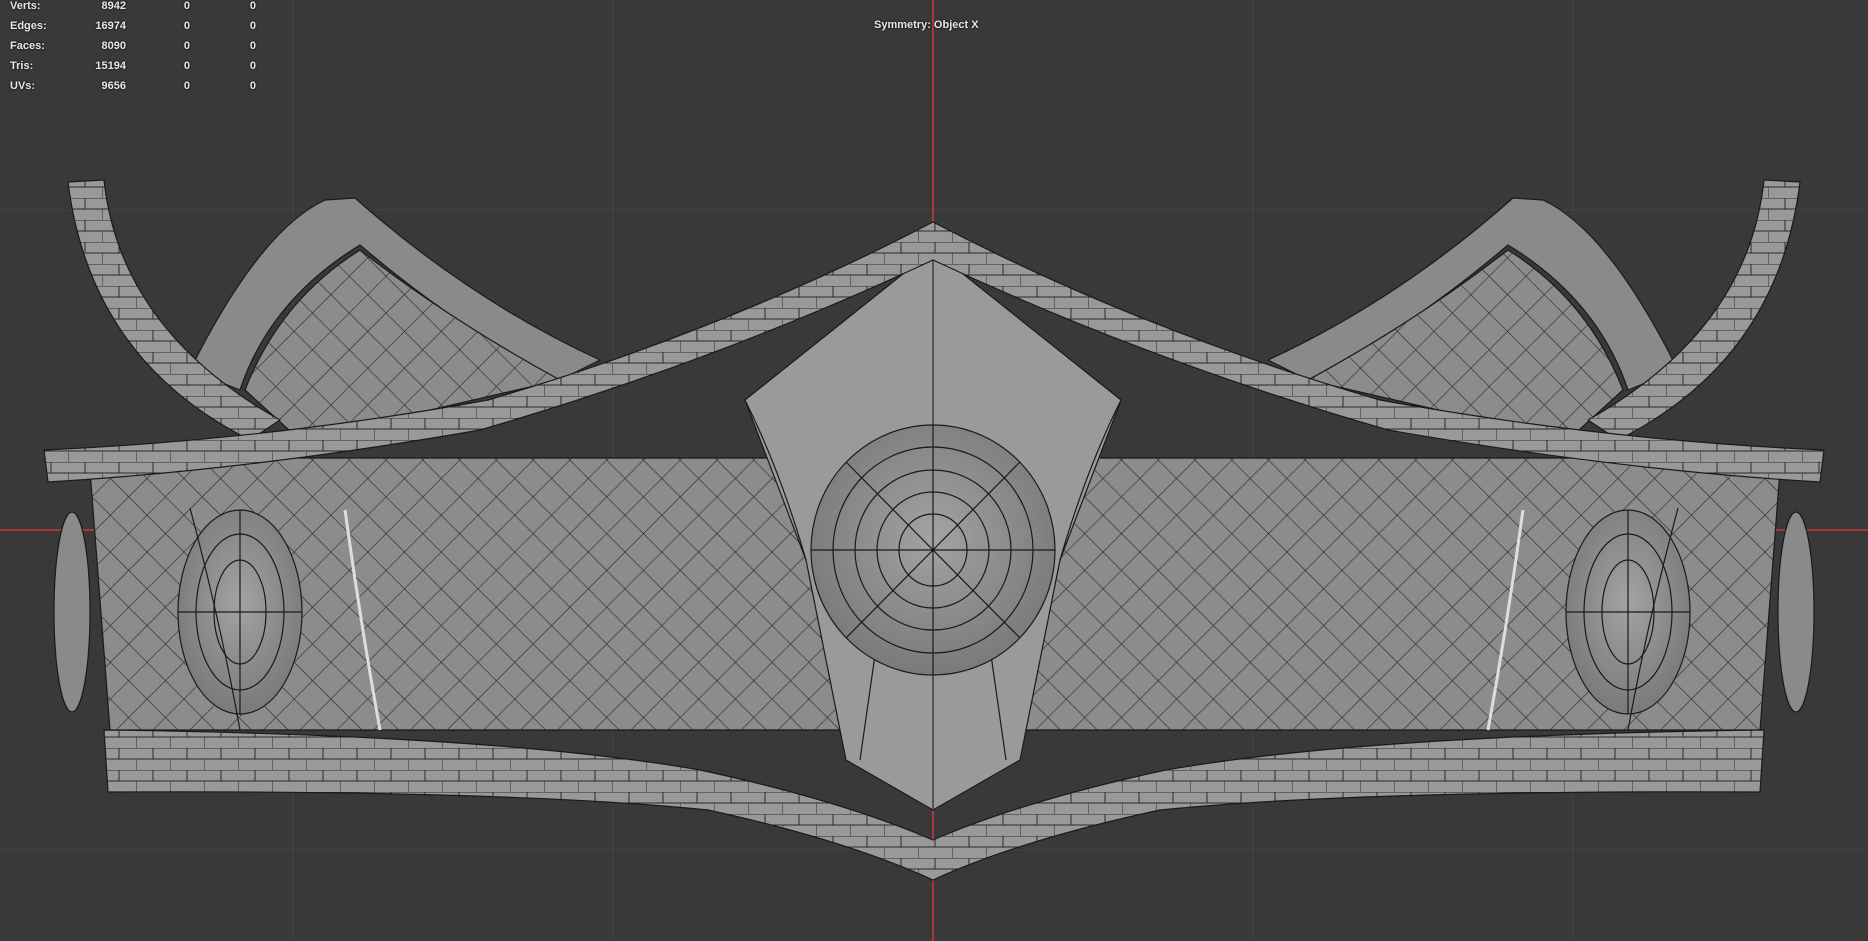 This screenshot has width=1868, height=941. What do you see at coordinates (25, 6) in the screenshot?
I see `stat-label: Verts:` at bounding box center [25, 6].